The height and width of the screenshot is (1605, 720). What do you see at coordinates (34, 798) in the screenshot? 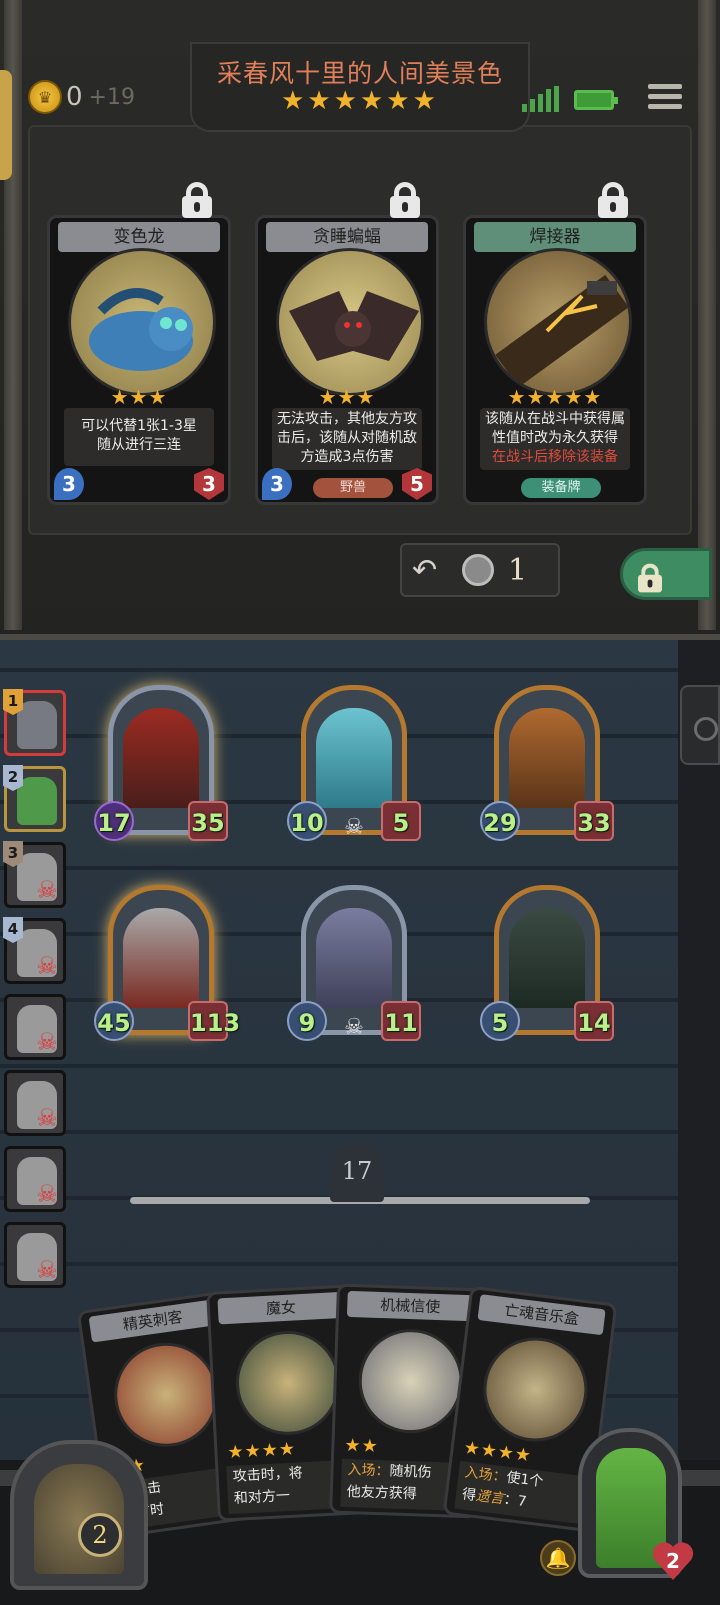
I see `player-portrait: 2` at bounding box center [34, 798].